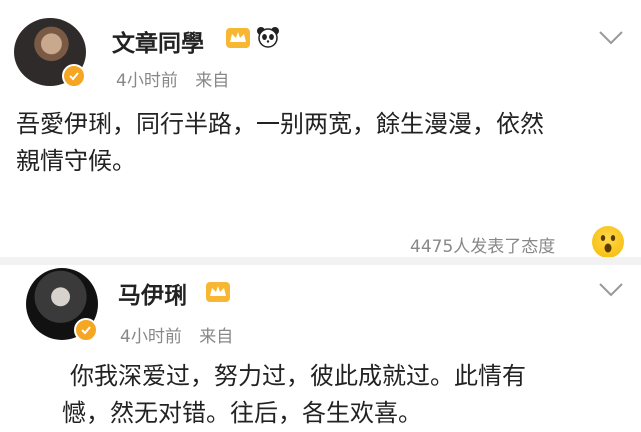 This screenshot has width=641, height=432. What do you see at coordinates (158, 41) in the screenshot?
I see `post-author-name: 文章同學` at bounding box center [158, 41].